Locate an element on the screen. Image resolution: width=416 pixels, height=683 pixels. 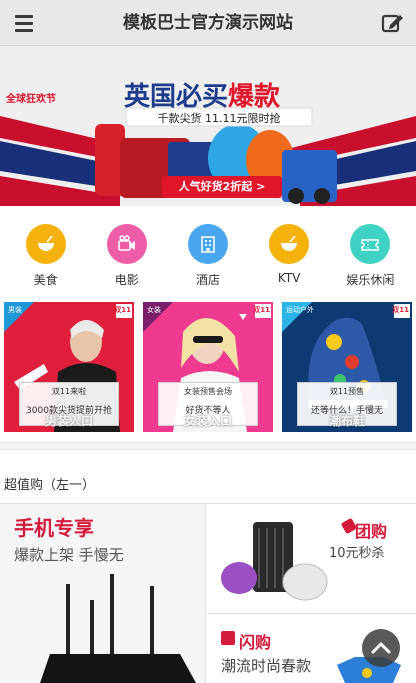
tile-name: 女装入口 is located at coordinates (207, 421).